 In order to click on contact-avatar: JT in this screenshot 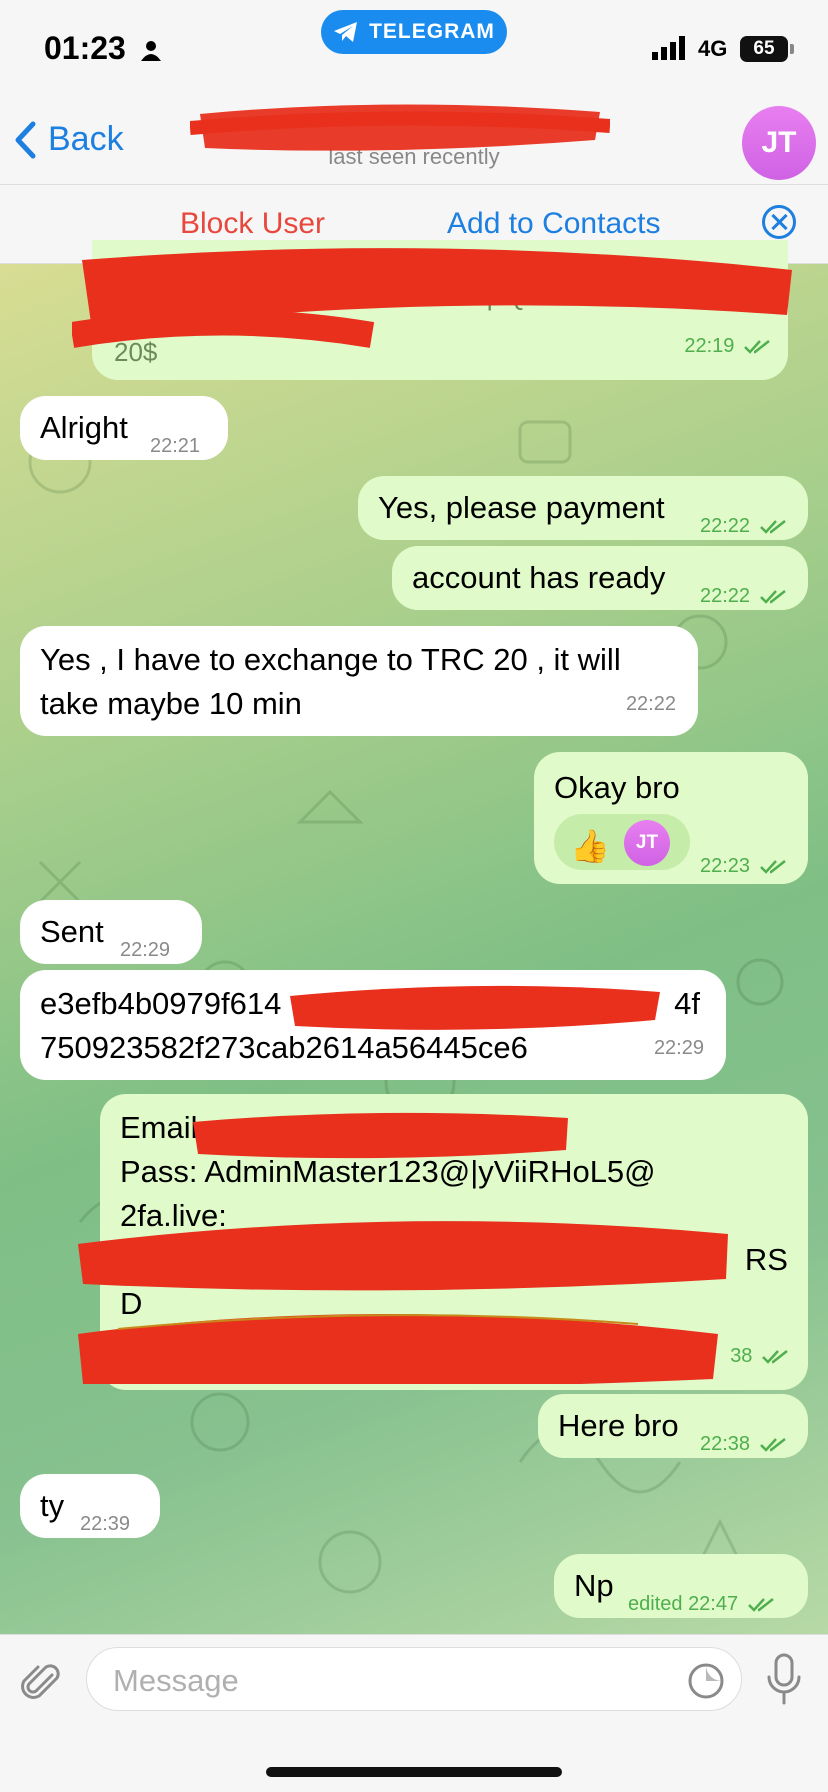, I will do `click(779, 143)`.